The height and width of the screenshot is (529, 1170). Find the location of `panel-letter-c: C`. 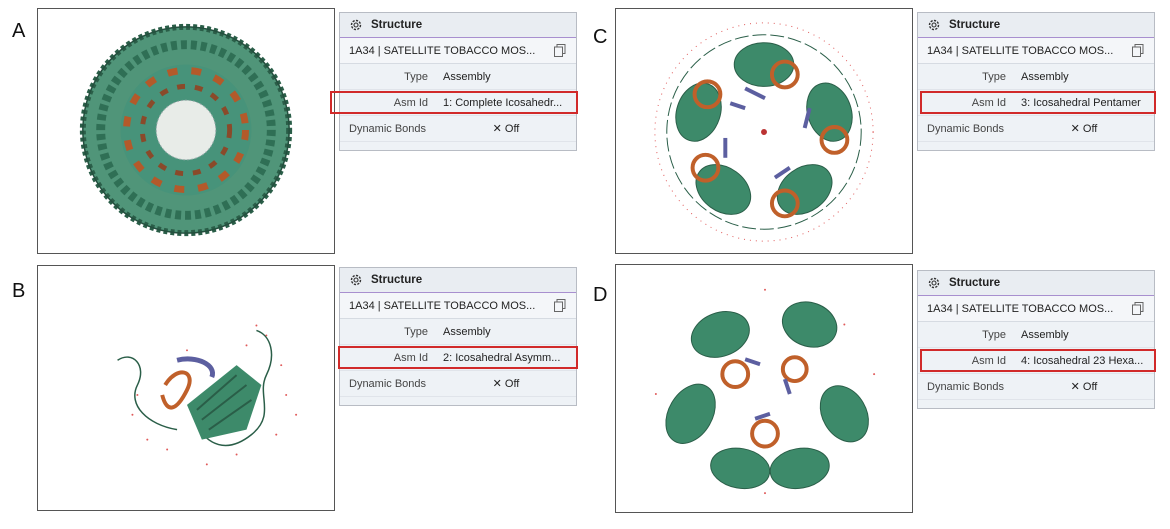

panel-letter-c: C is located at coordinates (600, 37).